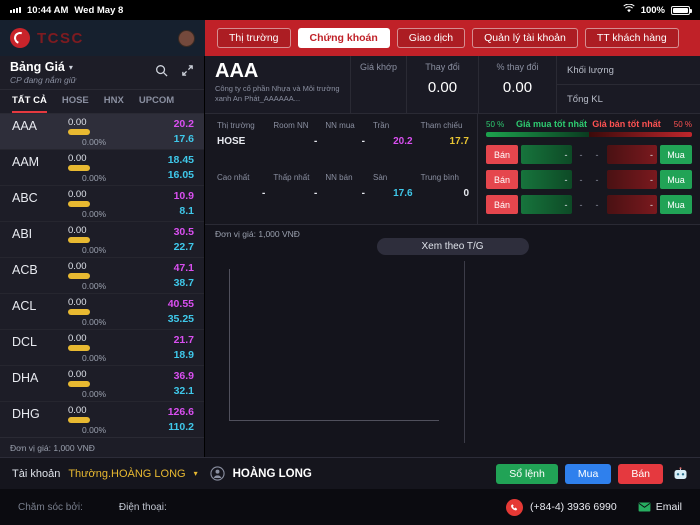  Describe the element at coordinates (102, 312) in the screenshot. I see `stock-row-ACL: ACL 0.00 0.00% 40.55 35.25` at that location.